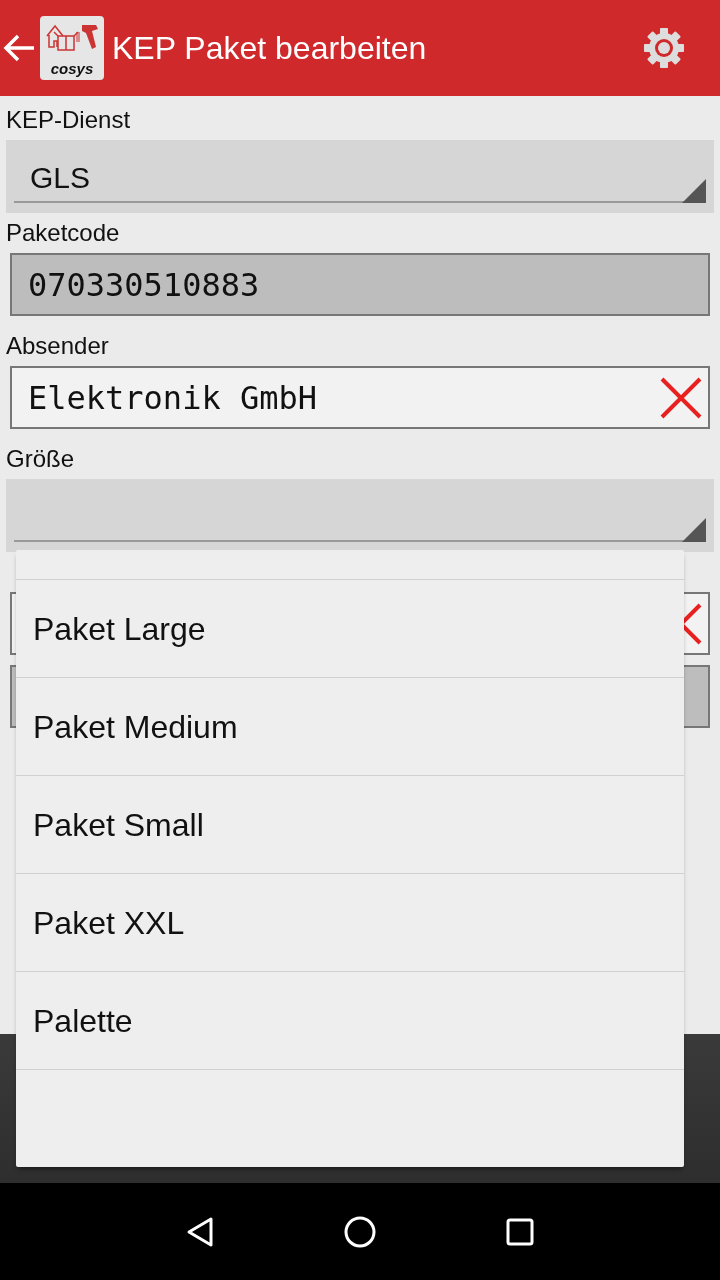 The height and width of the screenshot is (1280, 720). I want to click on settings-icon, so click(664, 48).